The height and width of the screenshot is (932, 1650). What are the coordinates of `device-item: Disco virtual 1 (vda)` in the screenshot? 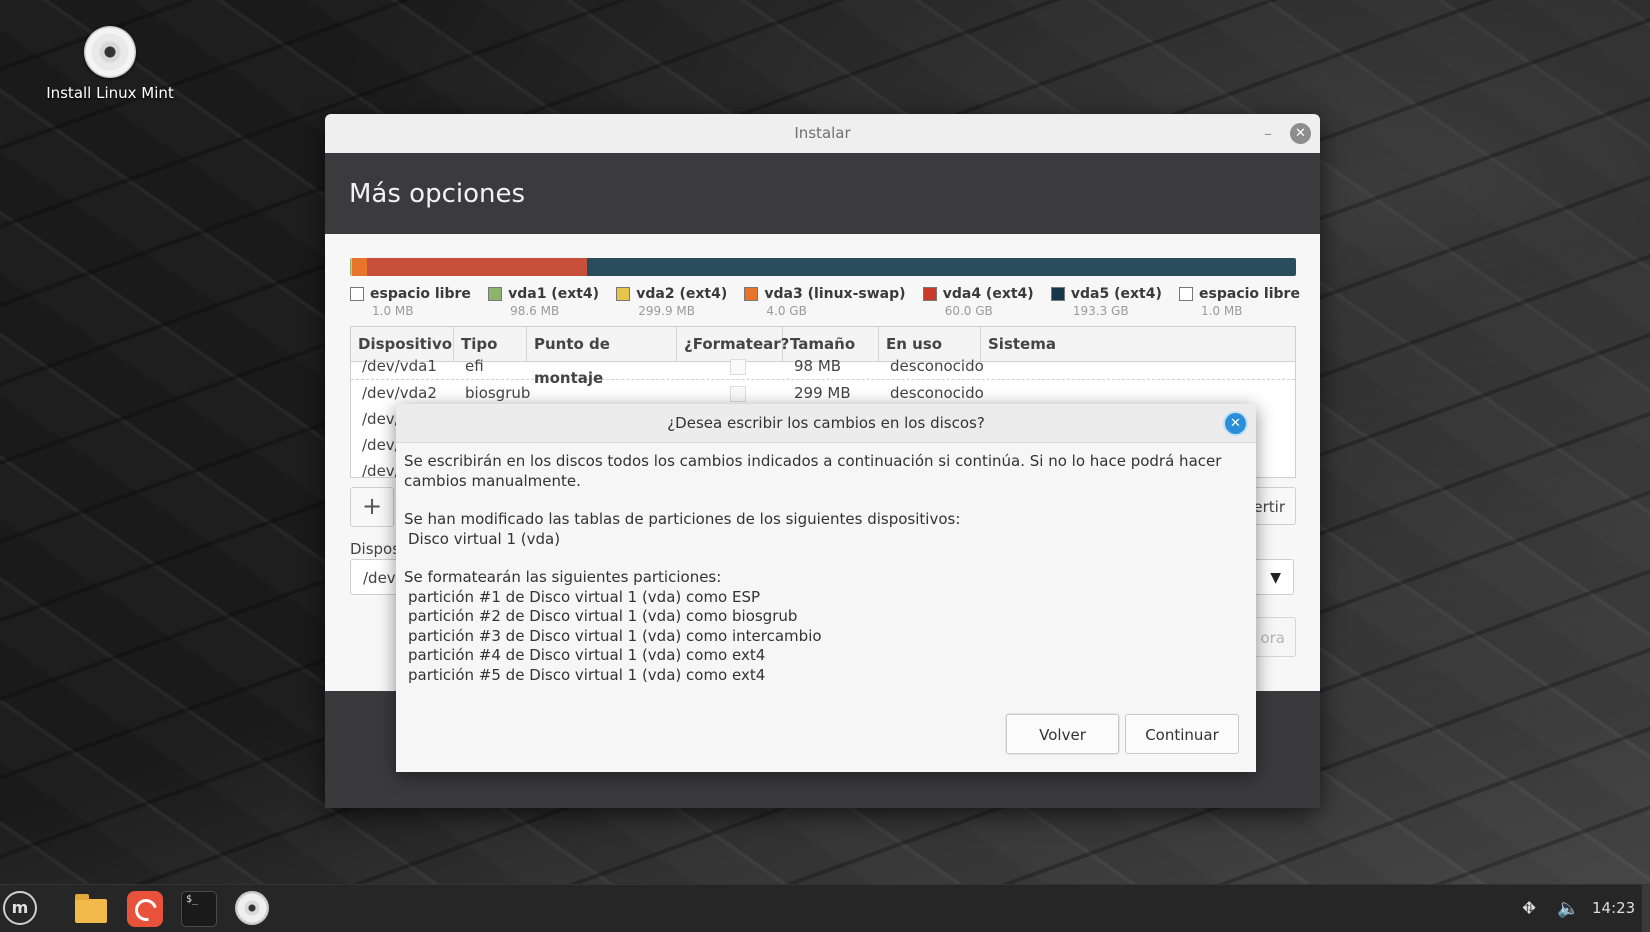 It's located at (830, 540).